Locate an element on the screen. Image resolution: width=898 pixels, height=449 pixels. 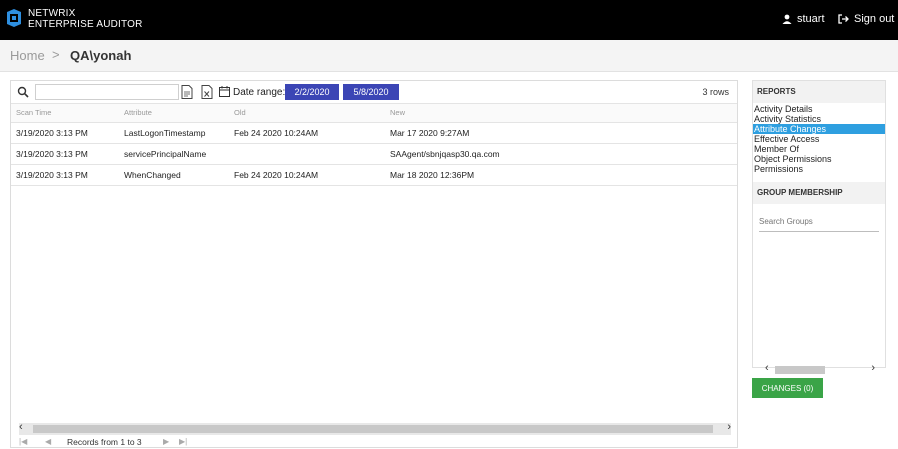
date-range-label: Date range: is located at coordinates (259, 92).